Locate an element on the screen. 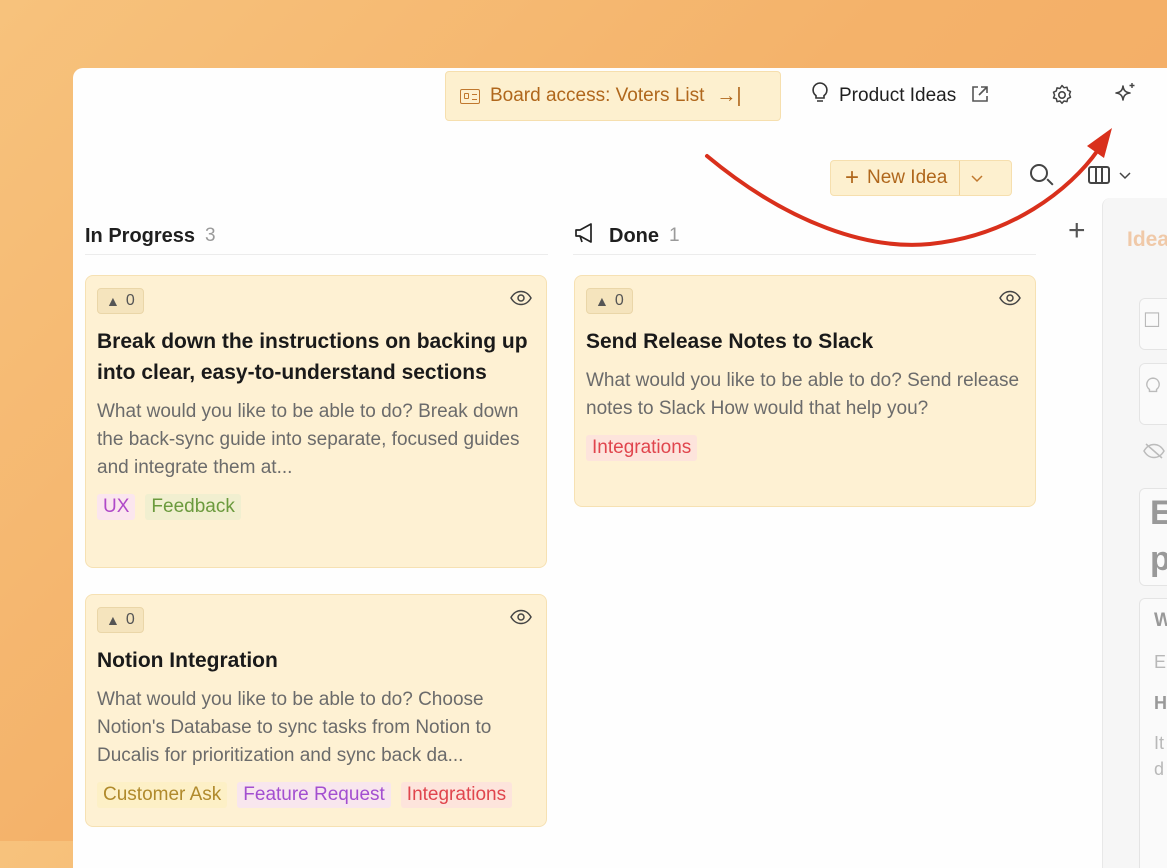  tag: Customer Ask is located at coordinates (162, 795).